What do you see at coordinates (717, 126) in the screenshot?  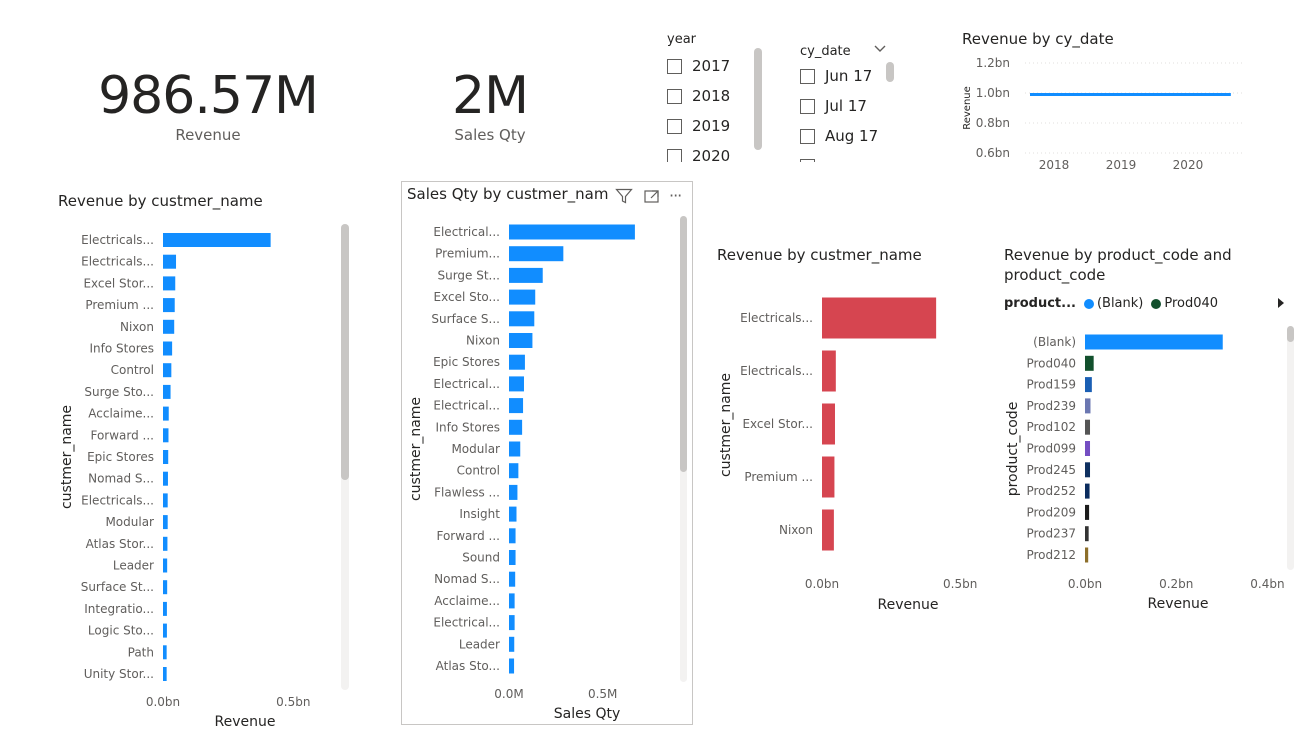 I see `year-option-2019: 2019` at bounding box center [717, 126].